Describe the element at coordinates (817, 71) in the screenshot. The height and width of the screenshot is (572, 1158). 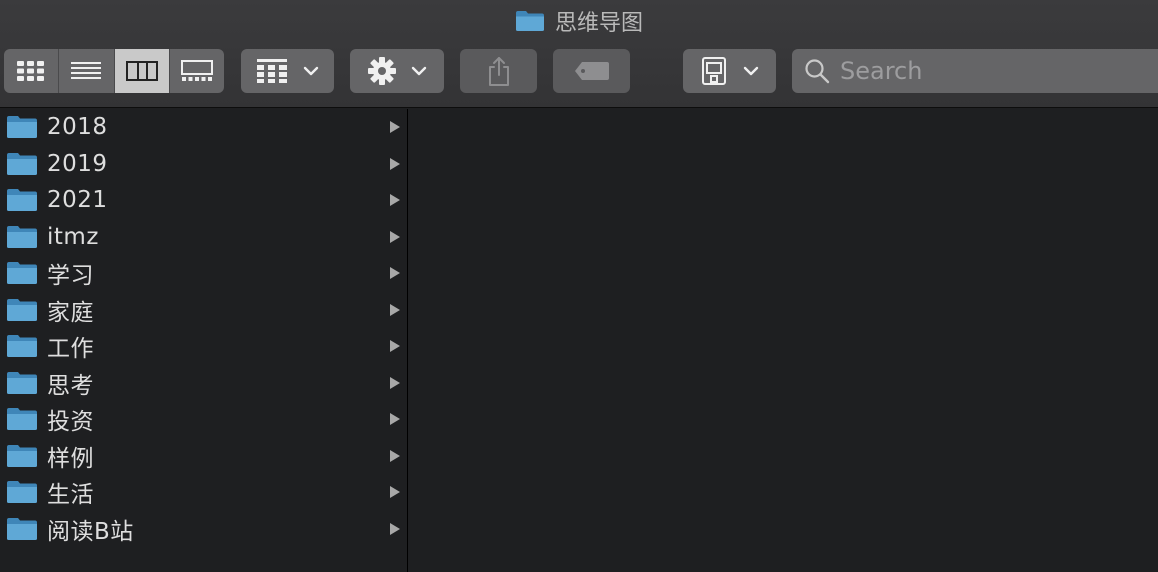
I see `search-icon` at that location.